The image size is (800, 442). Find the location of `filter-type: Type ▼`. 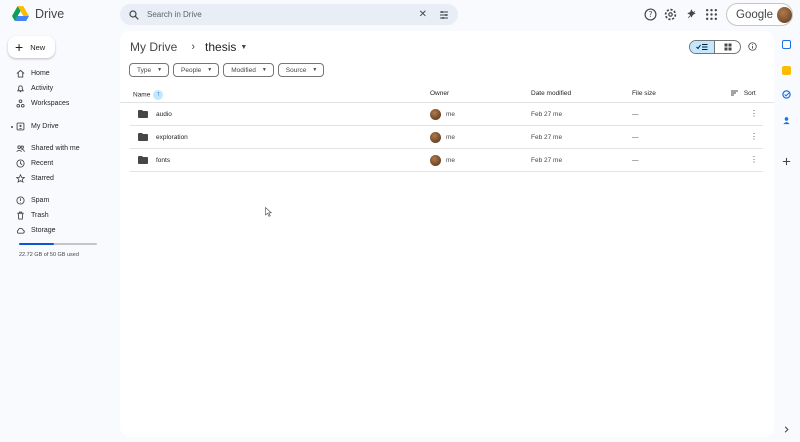

filter-type: Type ▼ is located at coordinates (149, 70).